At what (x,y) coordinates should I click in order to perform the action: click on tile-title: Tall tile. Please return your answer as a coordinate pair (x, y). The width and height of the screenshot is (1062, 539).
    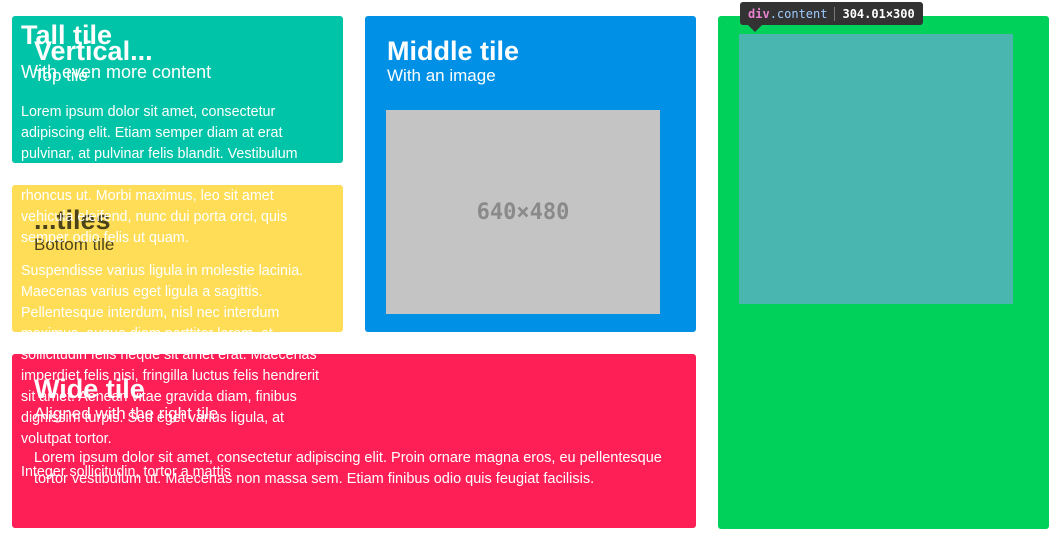
    Looking at the image, I should click on (67, 35).